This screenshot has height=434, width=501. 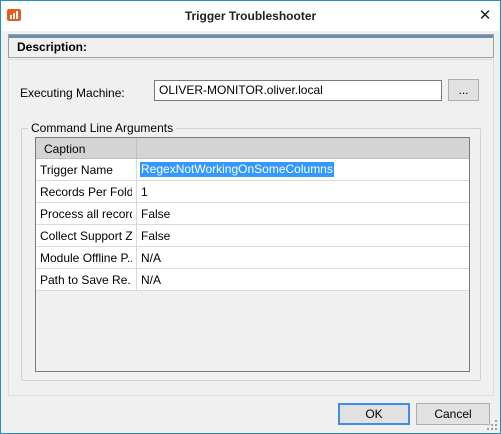 What do you see at coordinates (144, 192) in the screenshot?
I see `argument-value: 1` at bounding box center [144, 192].